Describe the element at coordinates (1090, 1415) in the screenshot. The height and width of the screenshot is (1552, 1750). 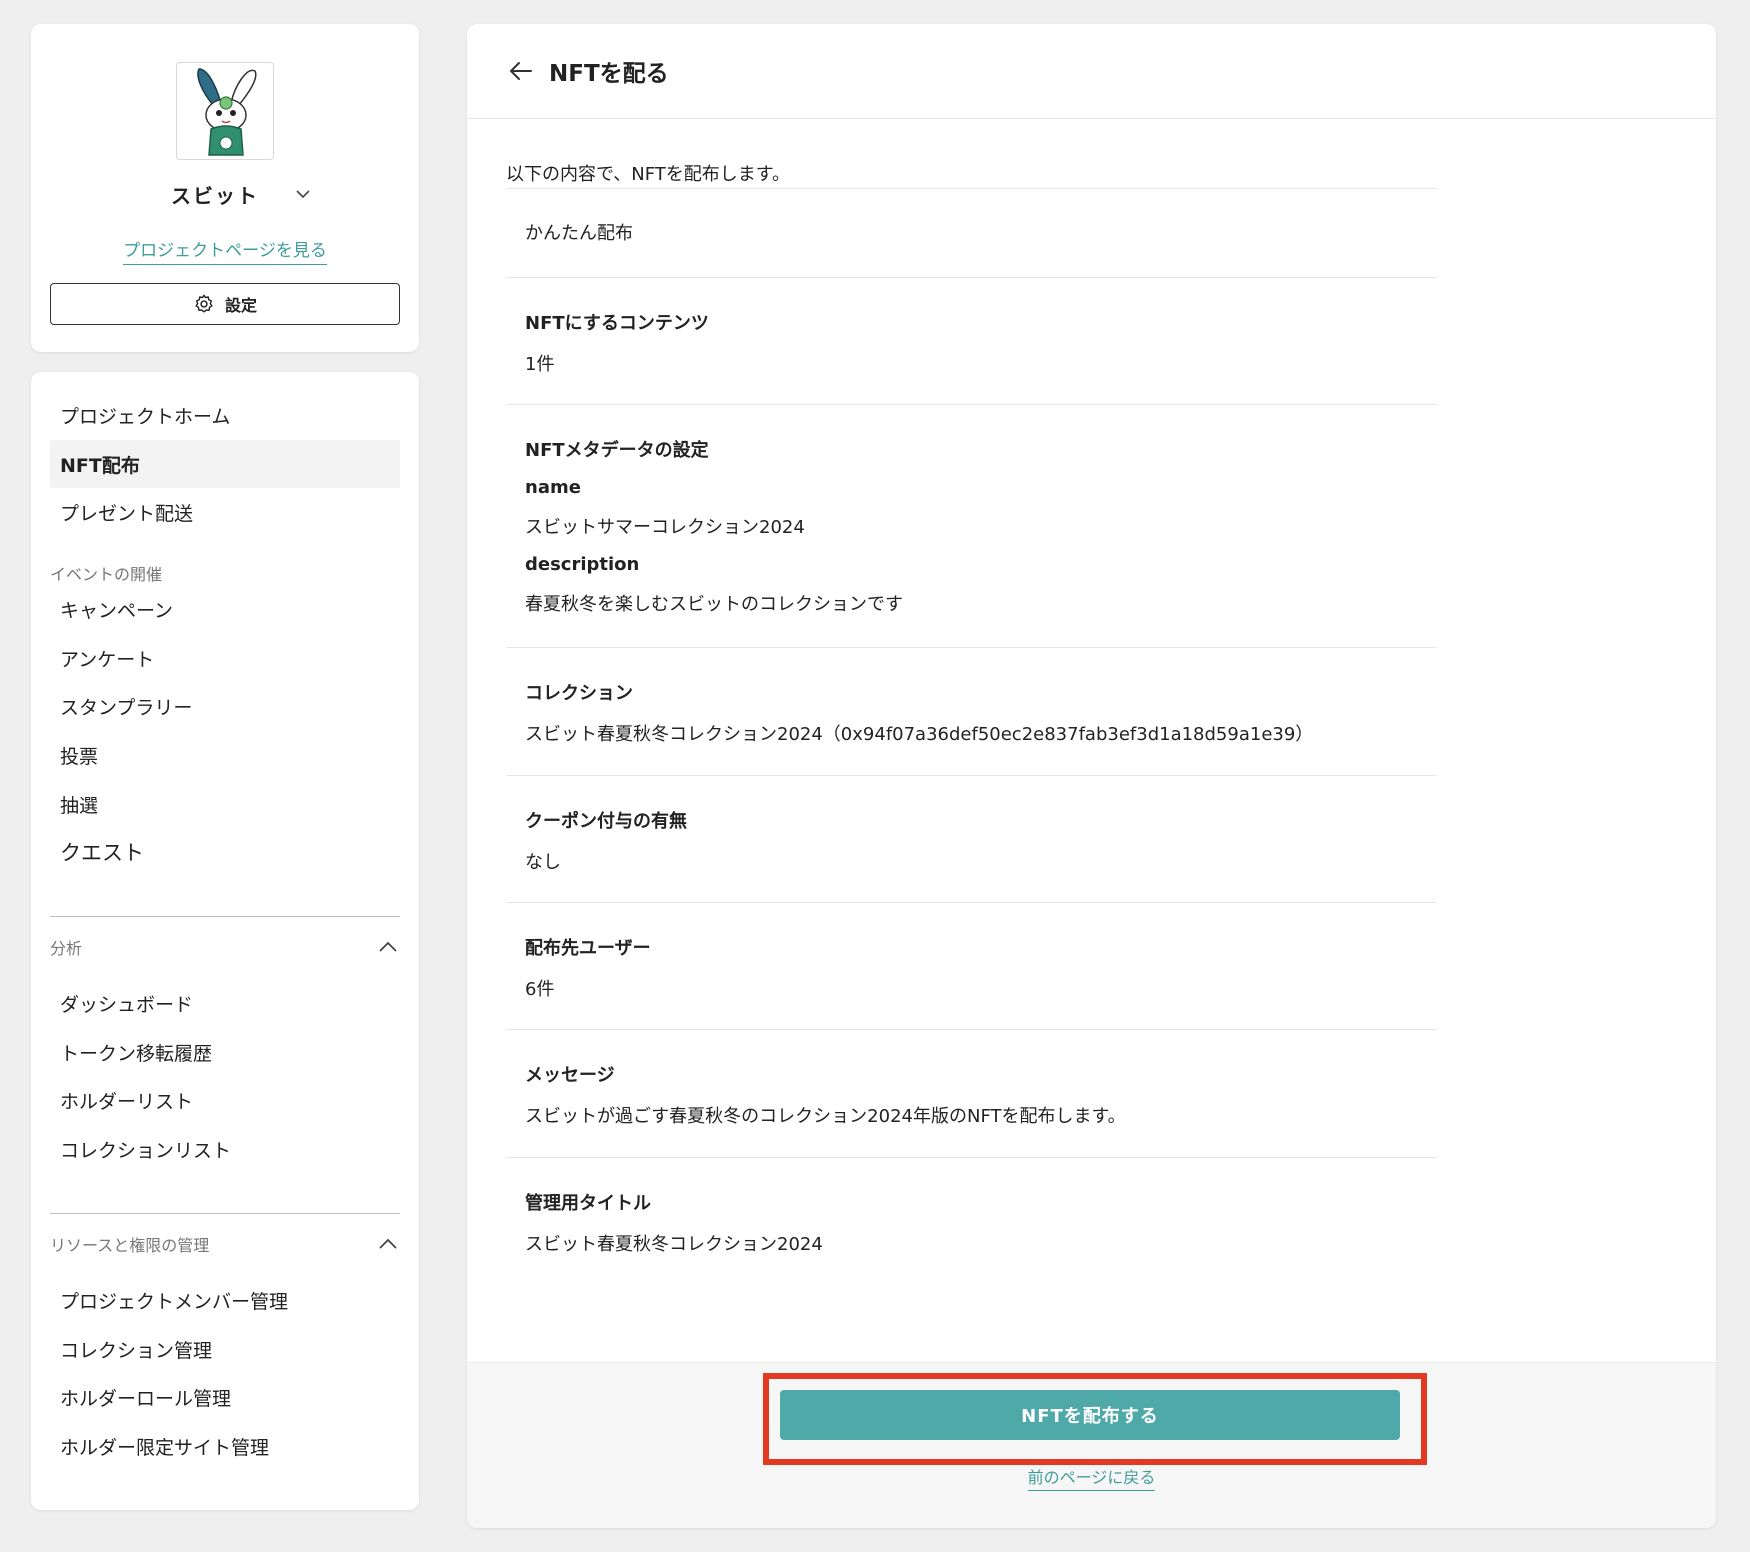
I see `distribute-nft-button: NFTを配布する` at that location.